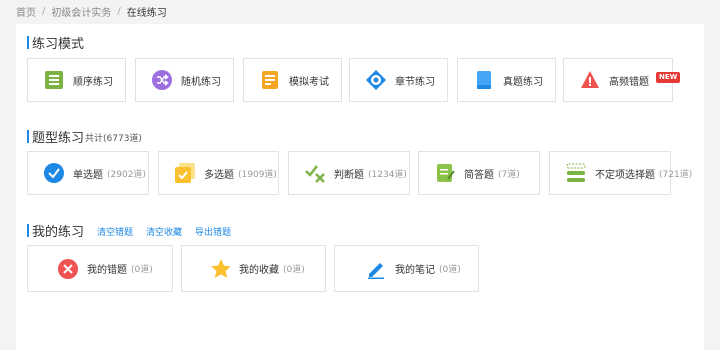 This screenshot has height=350, width=720. I want to click on type-label: 单选题, so click(88, 175).